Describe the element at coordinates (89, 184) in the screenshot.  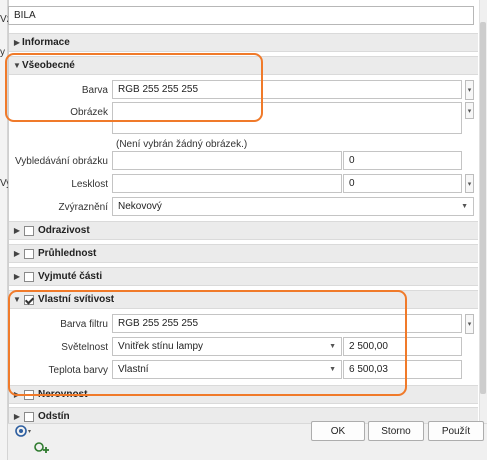
I see `lesklost-label: Lesklost` at that location.